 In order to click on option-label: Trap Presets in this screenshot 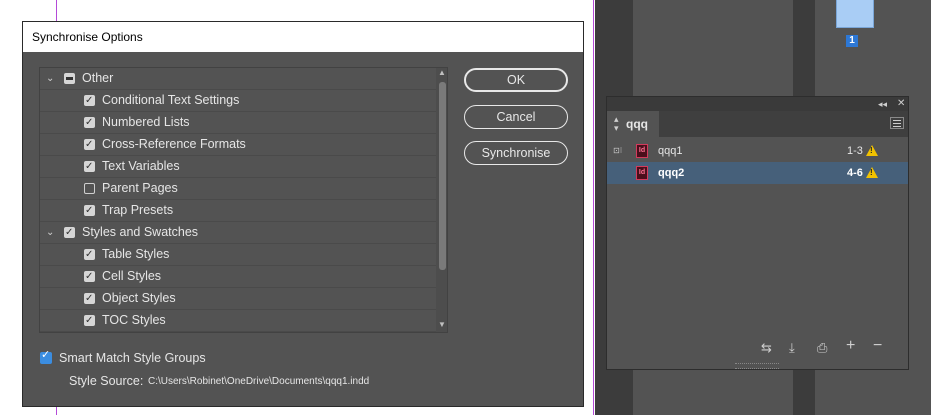, I will do `click(138, 210)`.